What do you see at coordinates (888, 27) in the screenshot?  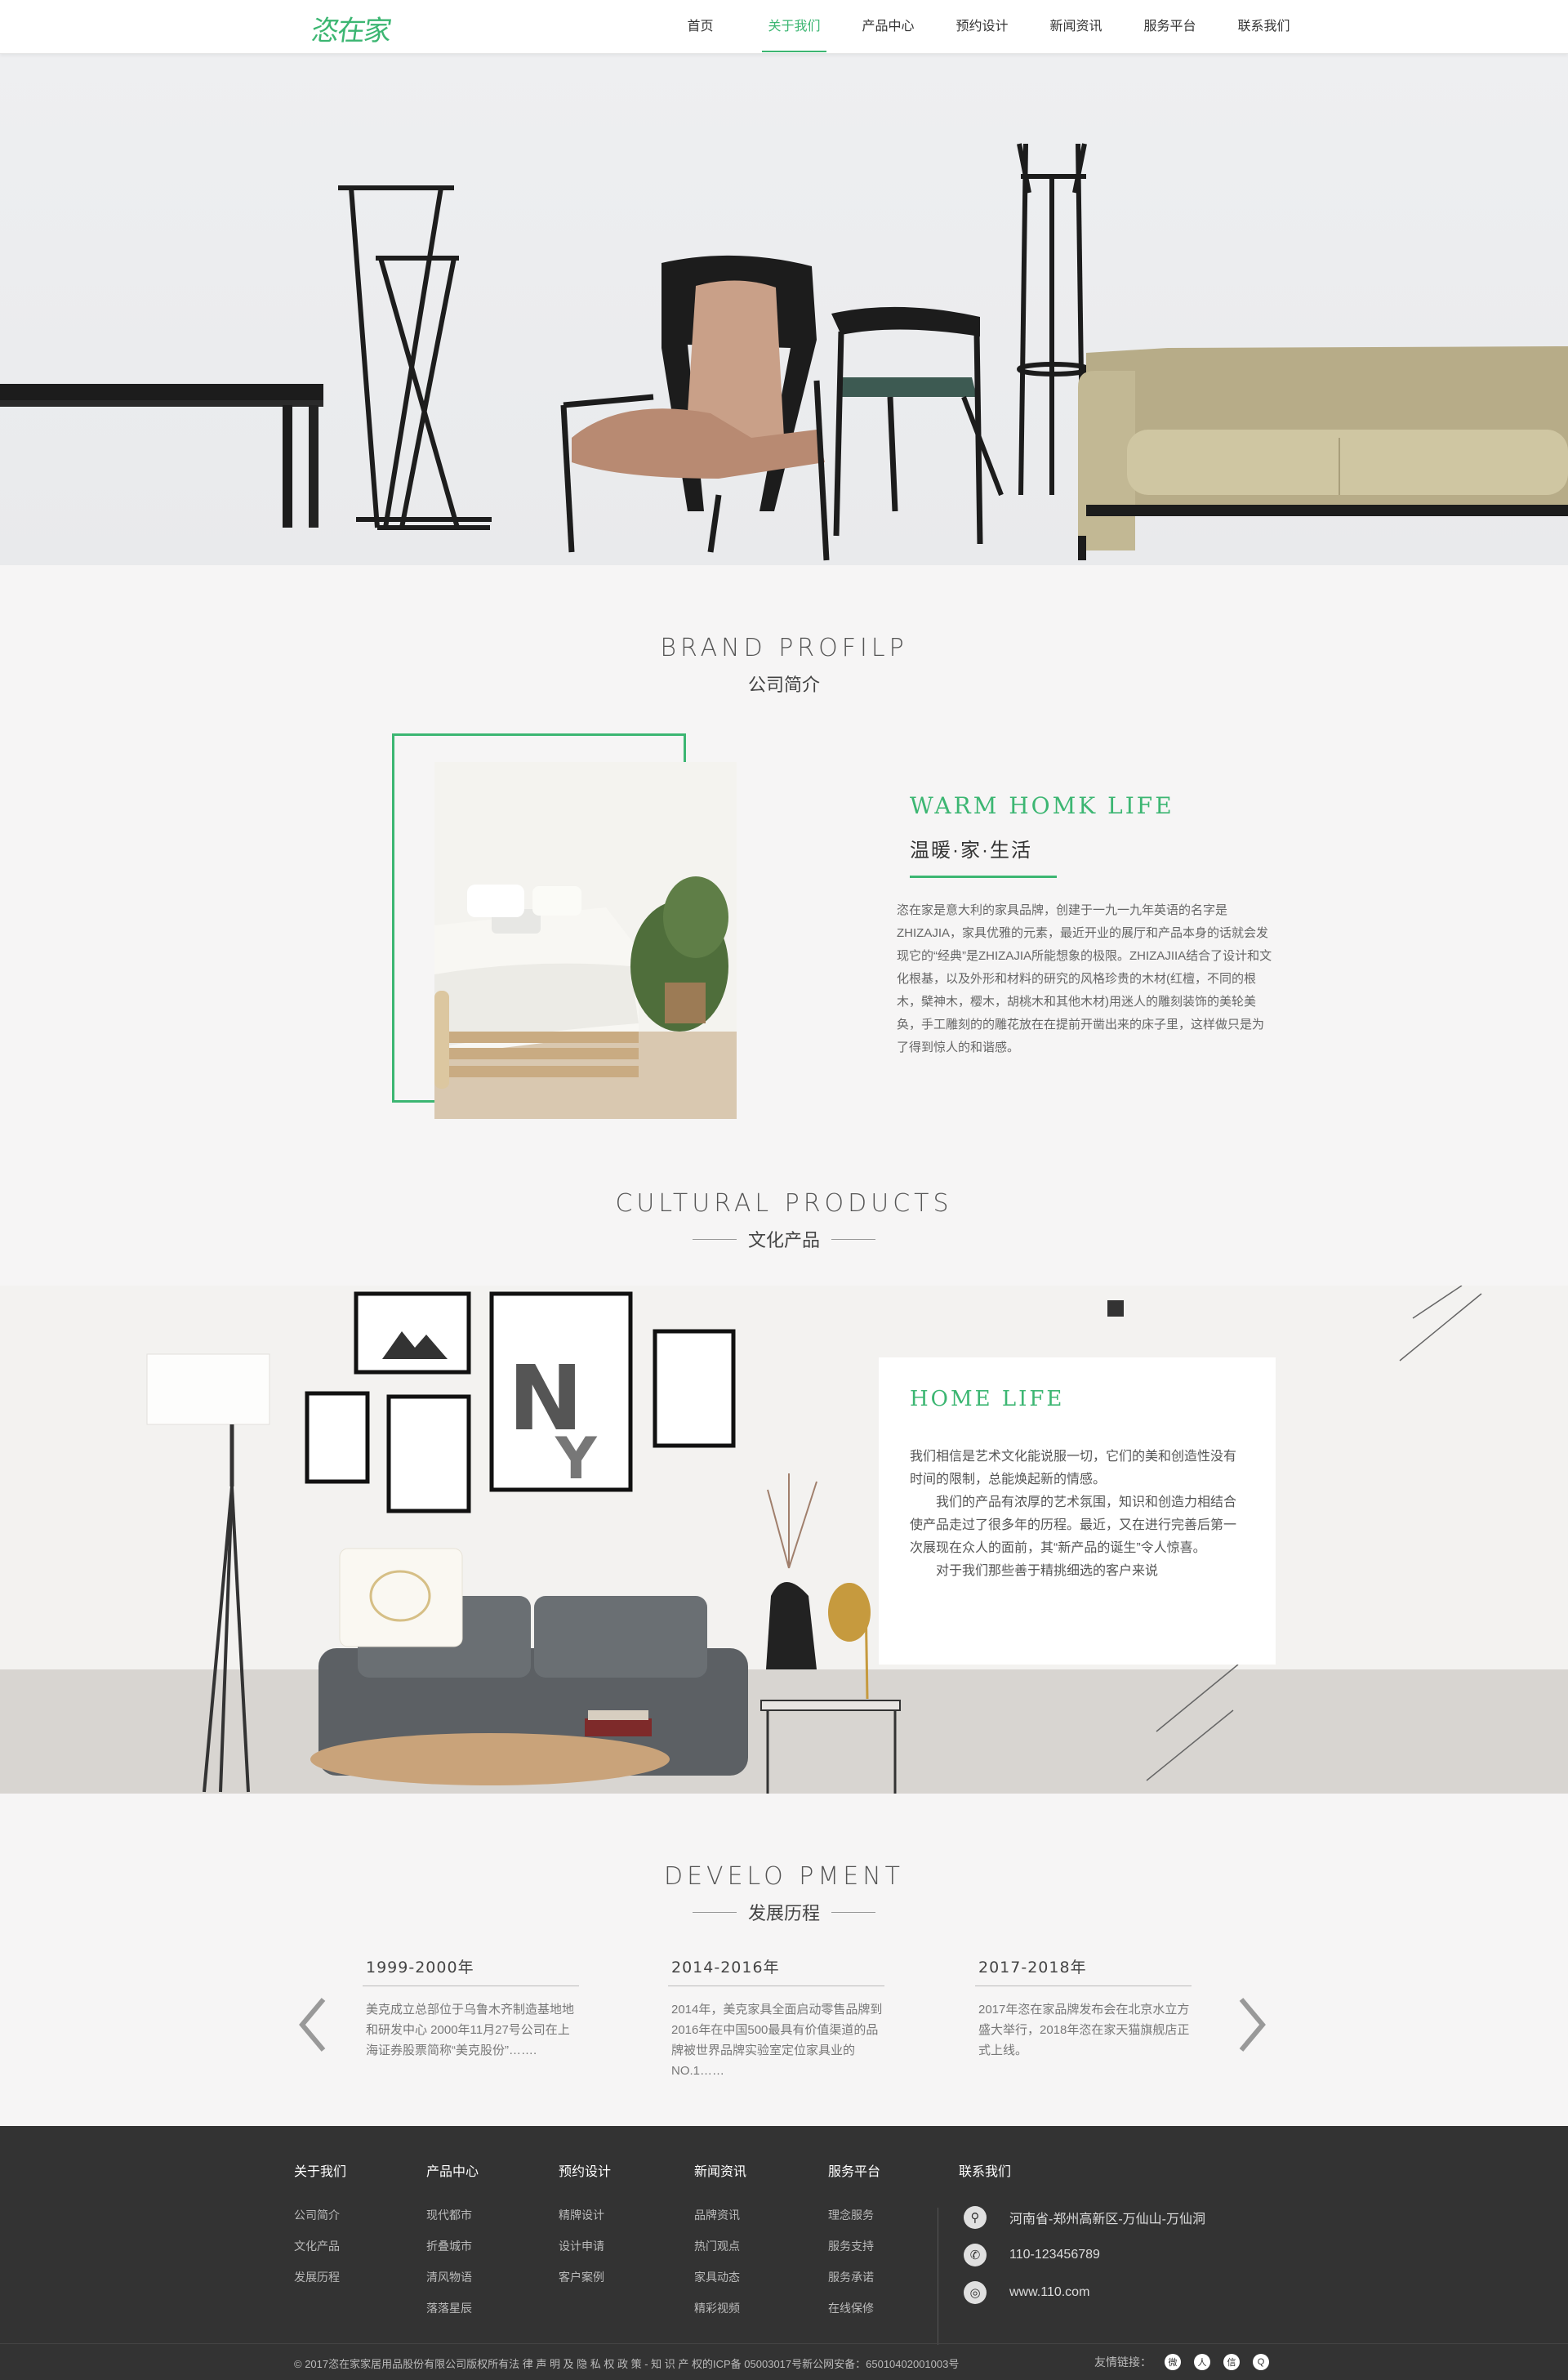 I see `nav-products: 产品中心` at bounding box center [888, 27].